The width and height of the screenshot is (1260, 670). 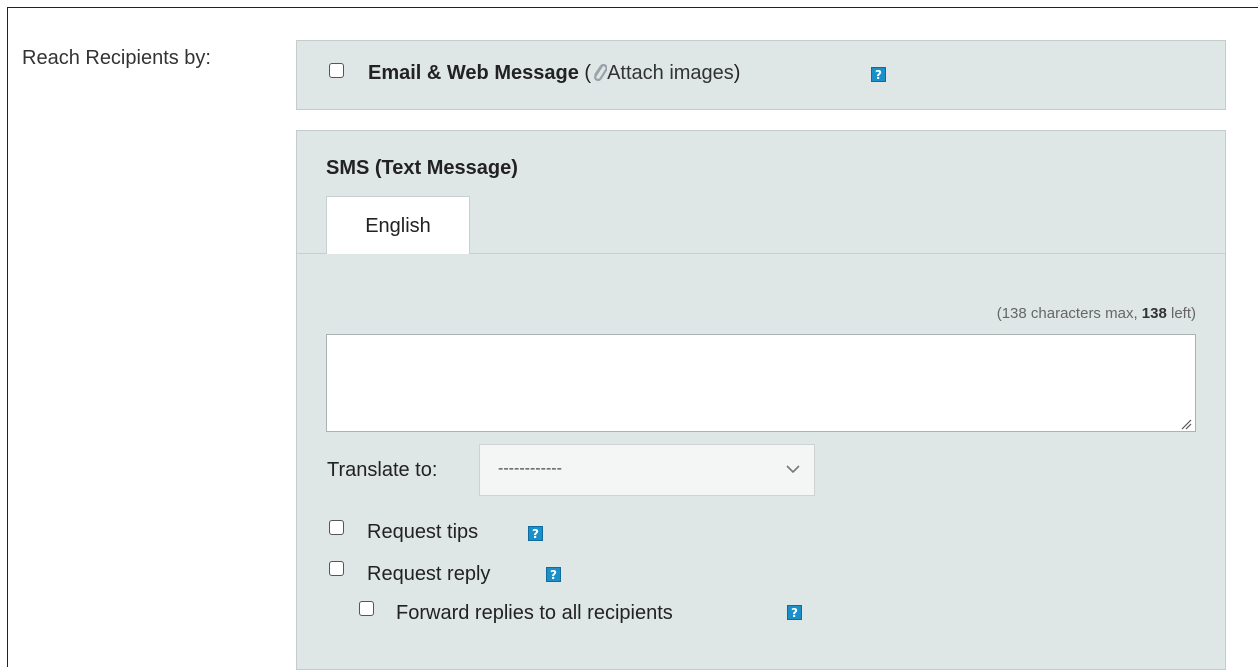 I want to click on sms-title: SMS (Text Message), so click(x=422, y=168).